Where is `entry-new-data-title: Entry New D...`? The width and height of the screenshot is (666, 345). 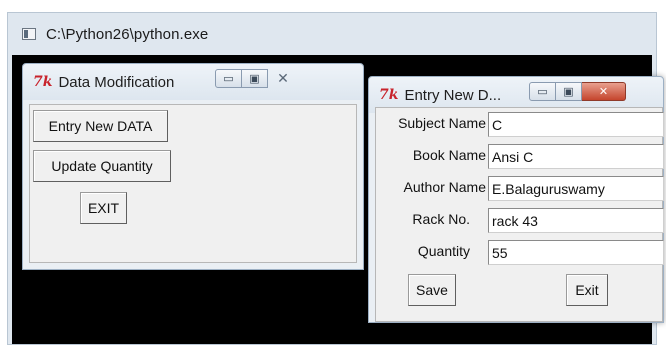 entry-new-data-title: Entry New D... is located at coordinates (453, 95).